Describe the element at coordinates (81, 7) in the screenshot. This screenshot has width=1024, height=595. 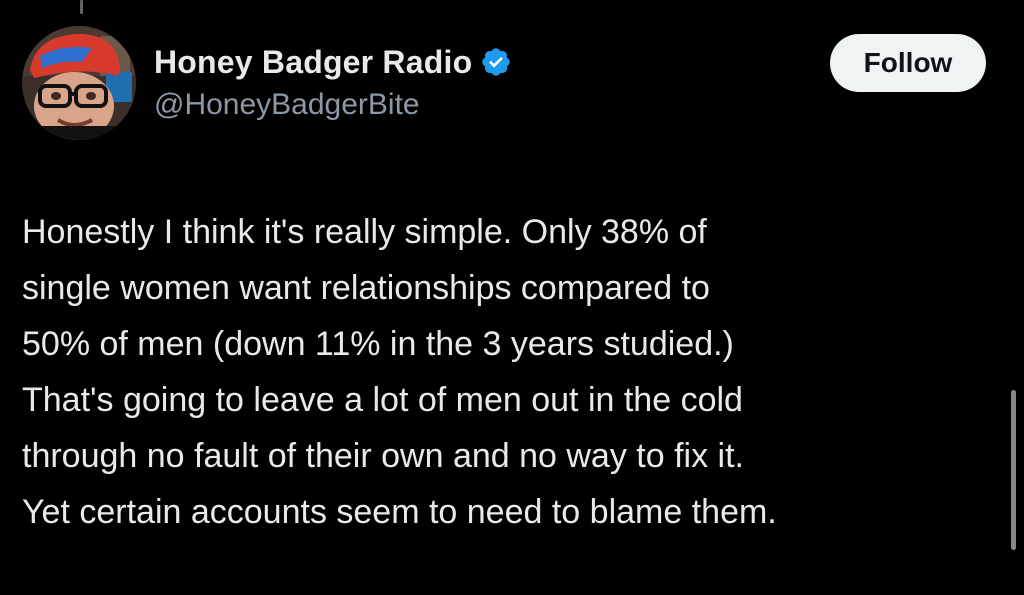
I see `thread-connector-line` at that location.